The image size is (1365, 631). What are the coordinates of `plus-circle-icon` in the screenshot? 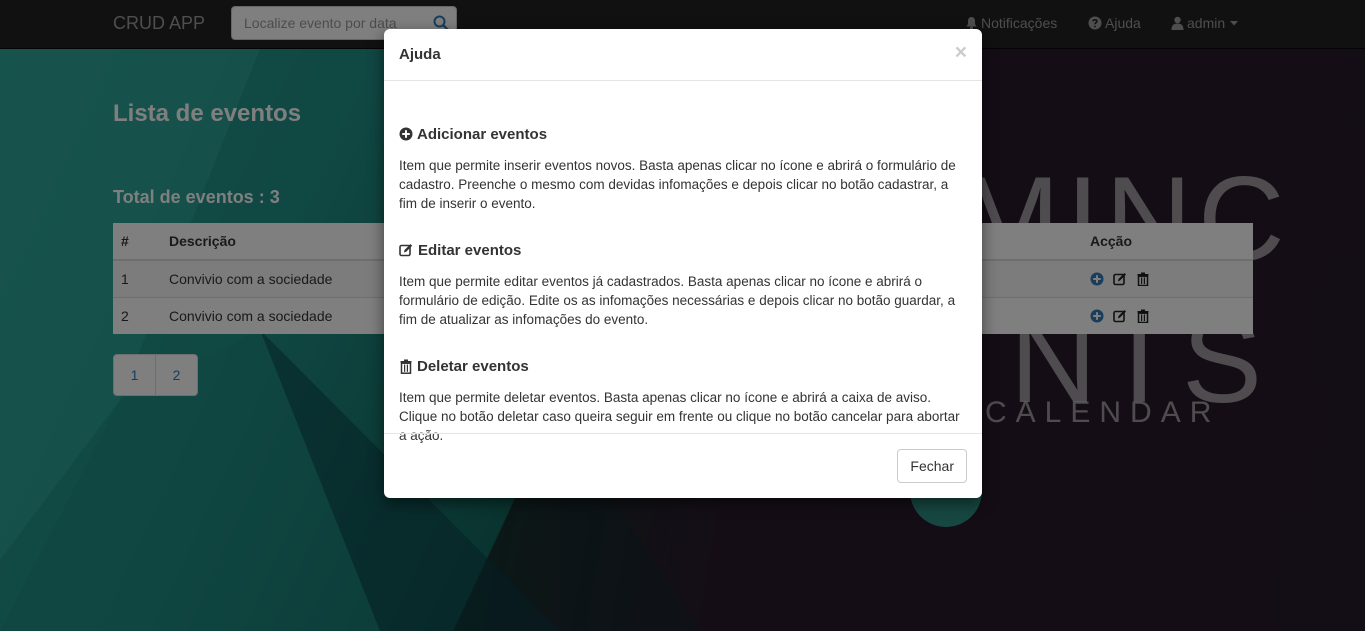 It's located at (406, 134).